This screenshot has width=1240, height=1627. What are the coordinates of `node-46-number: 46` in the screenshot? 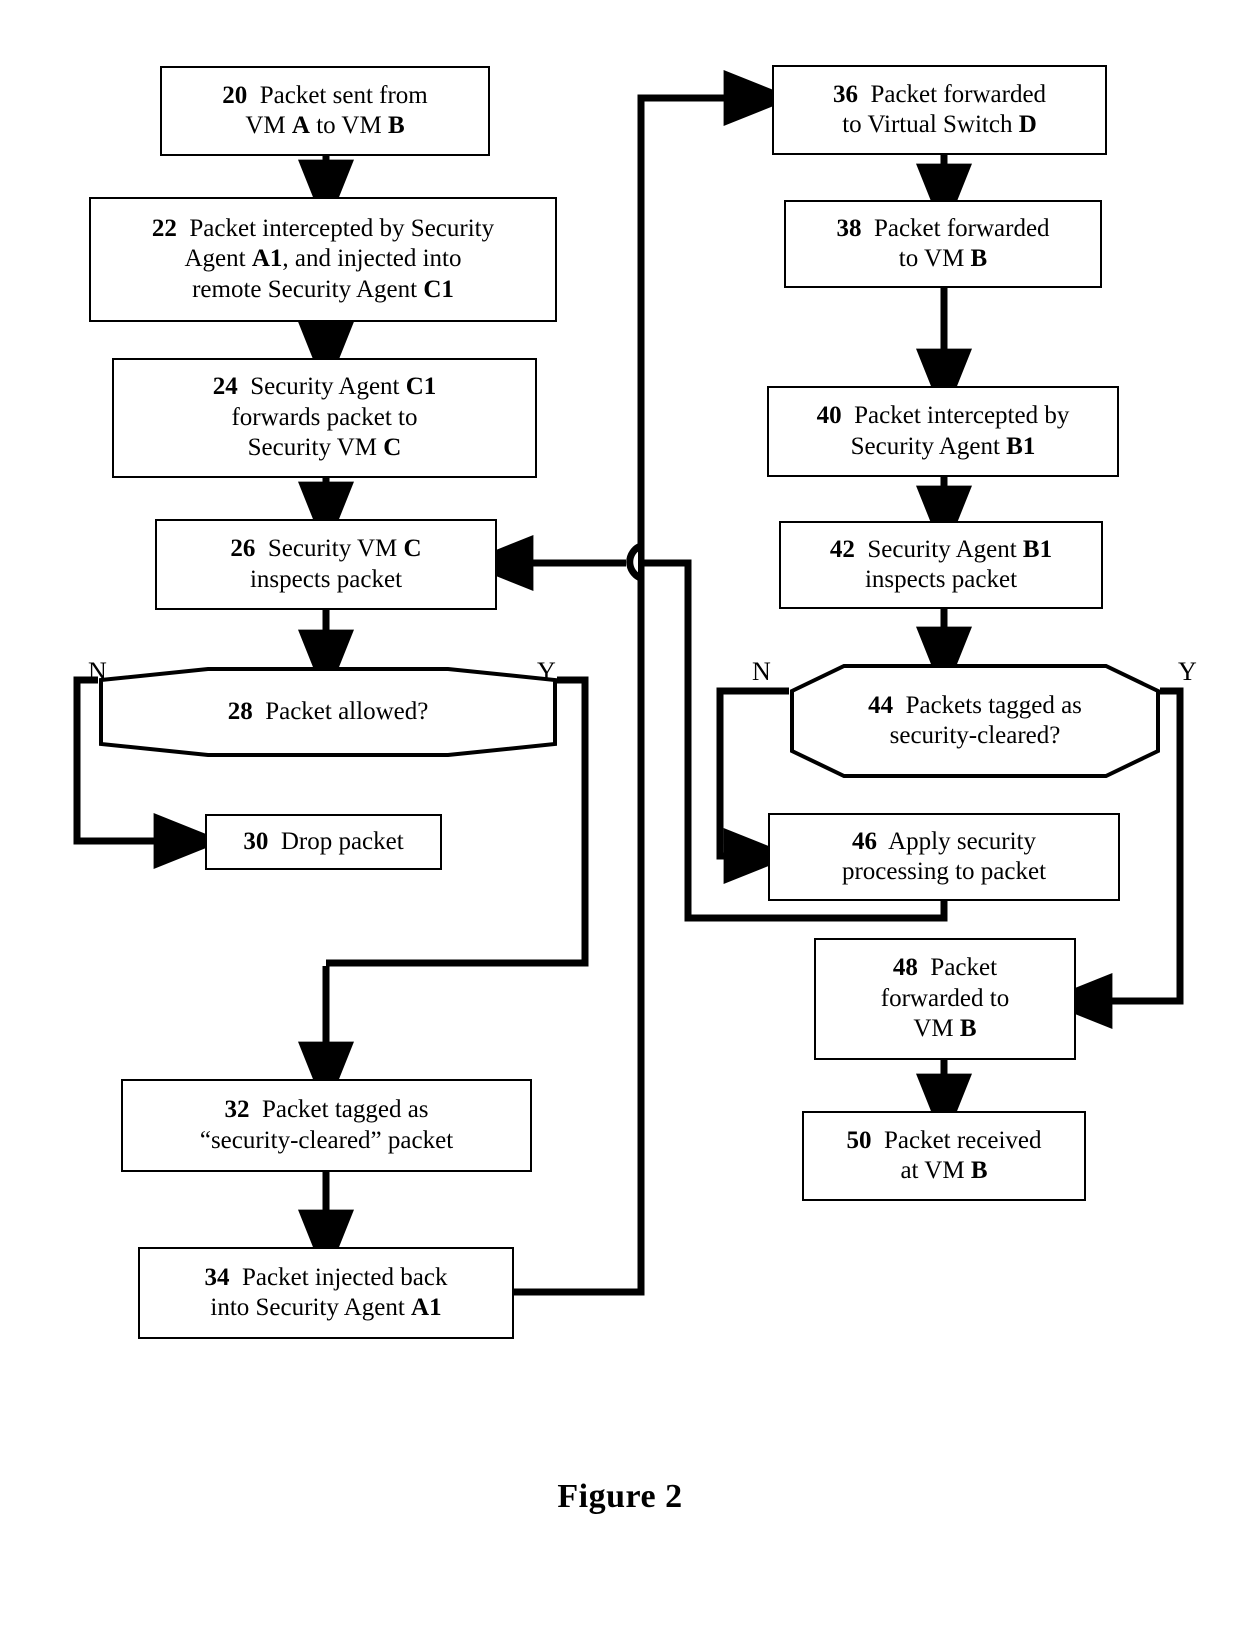 It's located at (864, 841).